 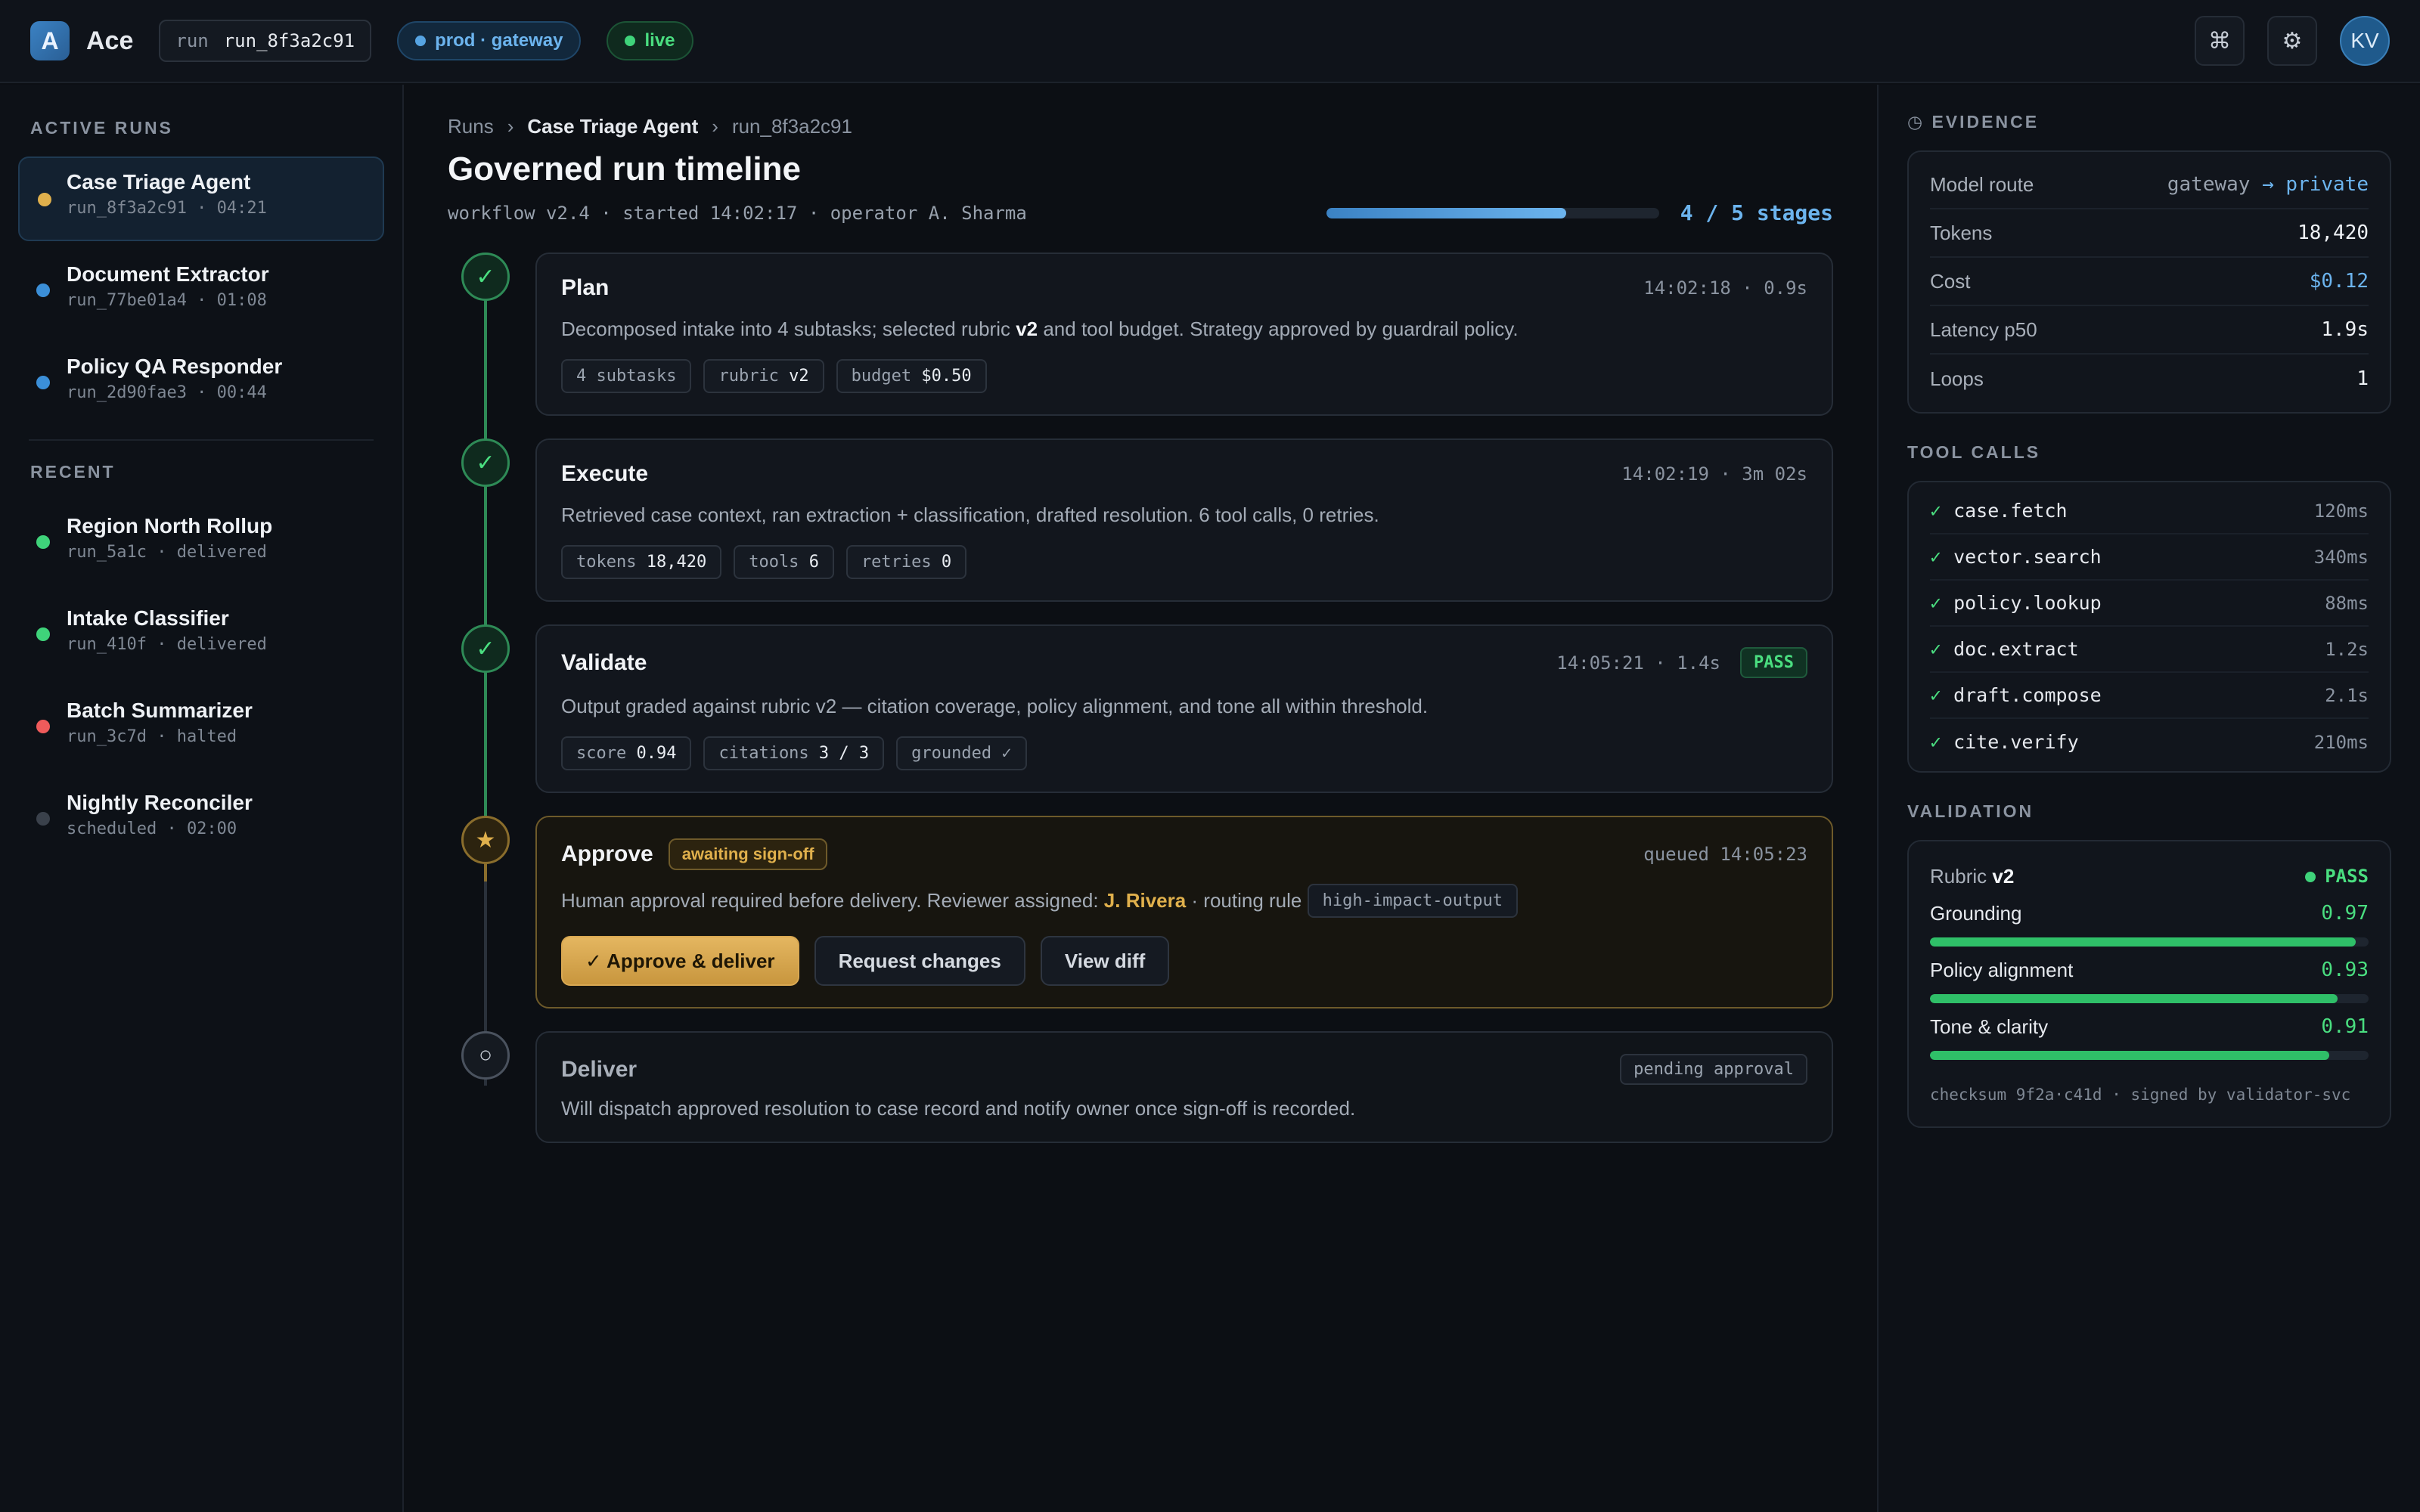 I want to click on tokens-row: Tokens 18,420, so click(x=2149, y=233).